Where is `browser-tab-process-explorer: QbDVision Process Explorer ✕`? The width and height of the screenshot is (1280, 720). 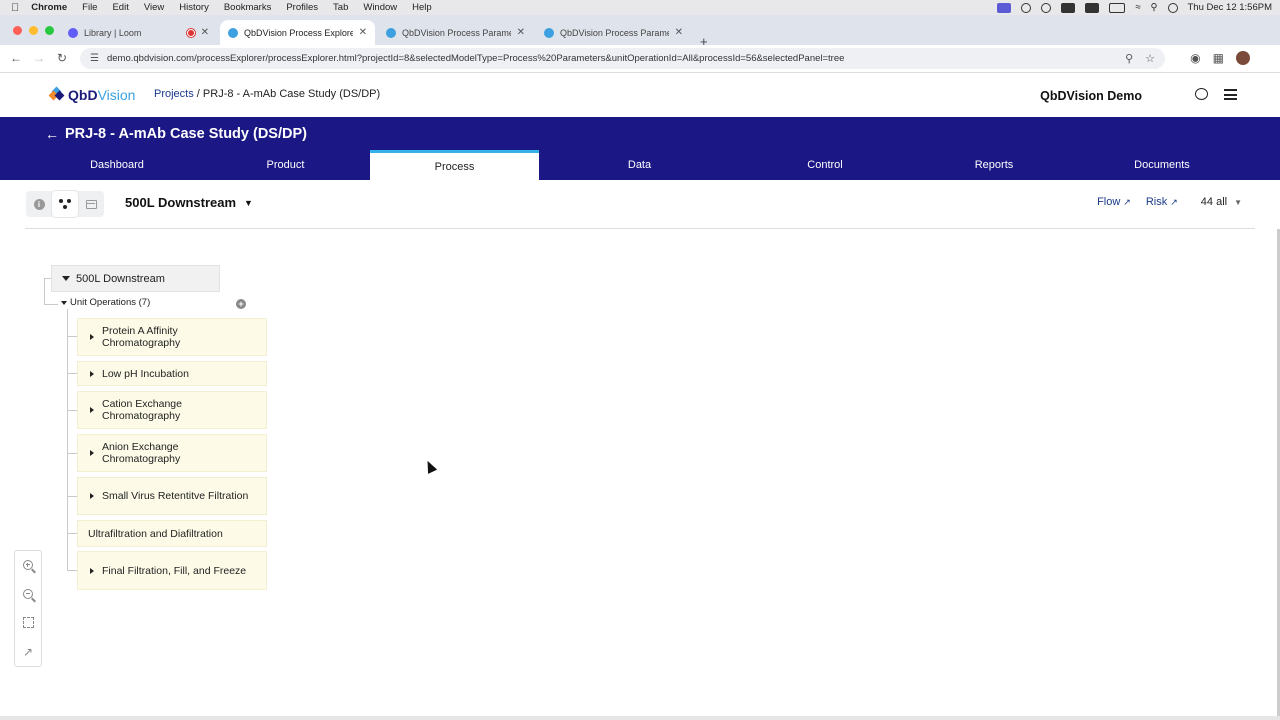 browser-tab-process-explorer: QbDVision Process Explorer ✕ is located at coordinates (297, 32).